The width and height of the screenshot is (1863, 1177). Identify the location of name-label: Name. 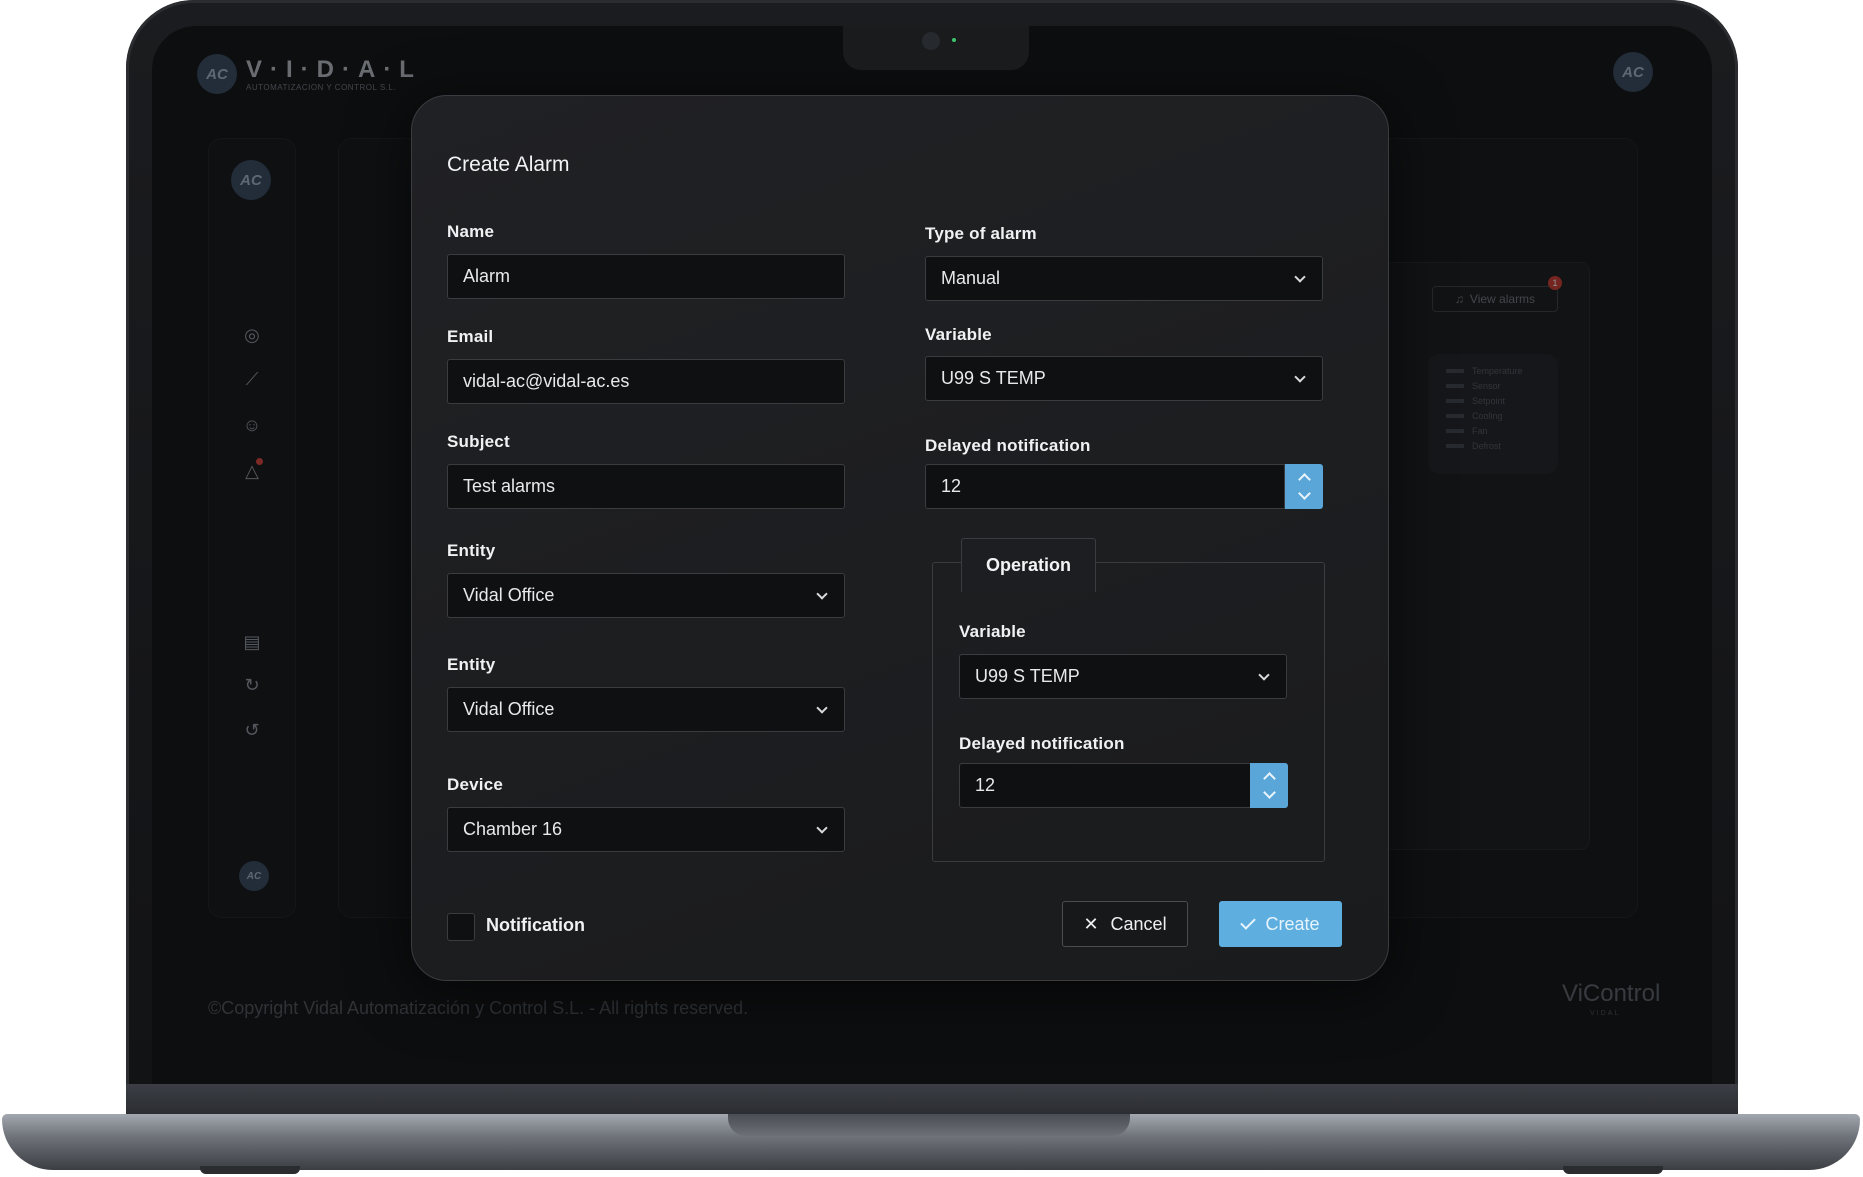
(471, 231).